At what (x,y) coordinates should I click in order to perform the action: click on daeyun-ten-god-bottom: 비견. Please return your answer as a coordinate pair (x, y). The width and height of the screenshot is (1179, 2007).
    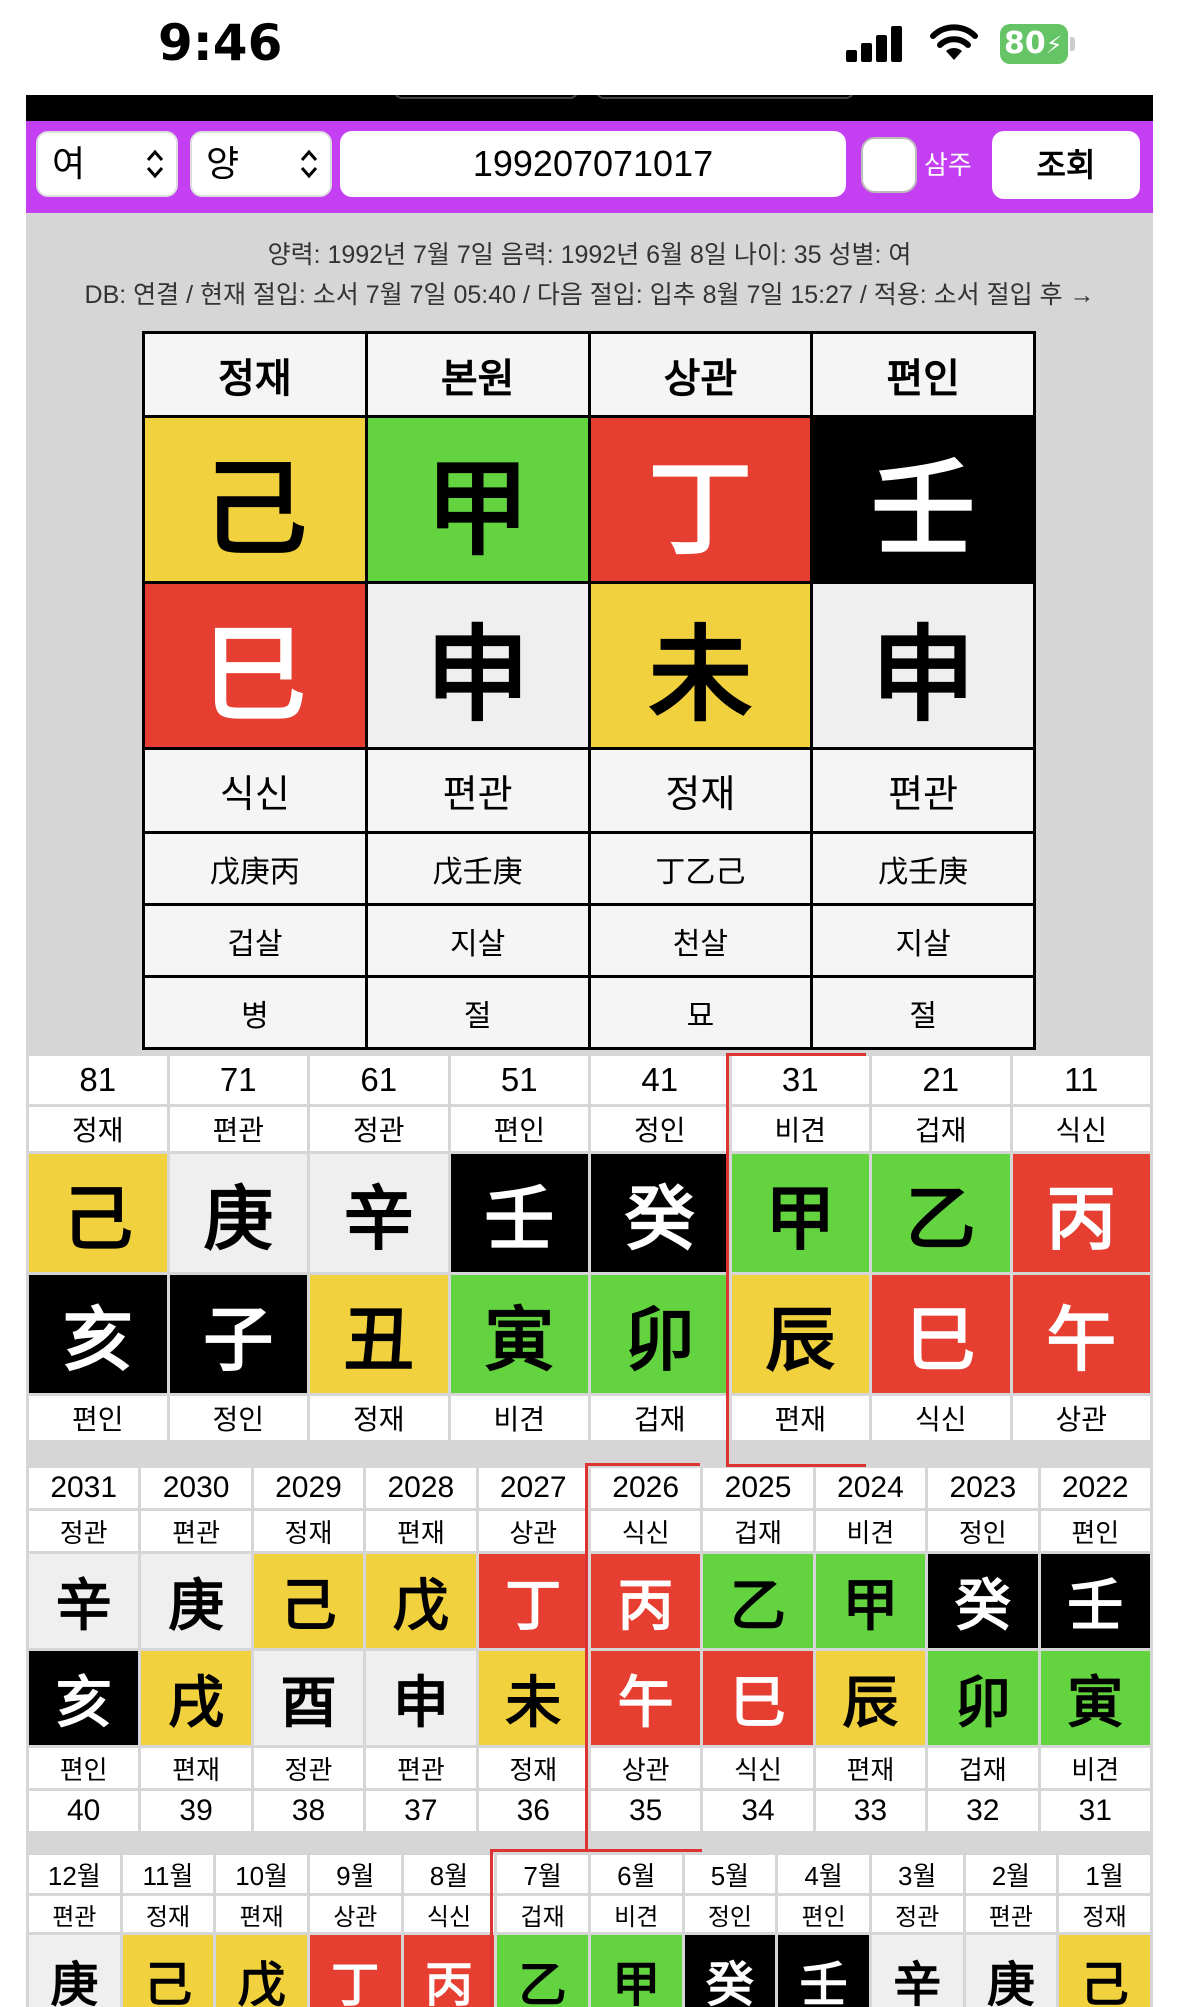
    Looking at the image, I should click on (519, 1418).